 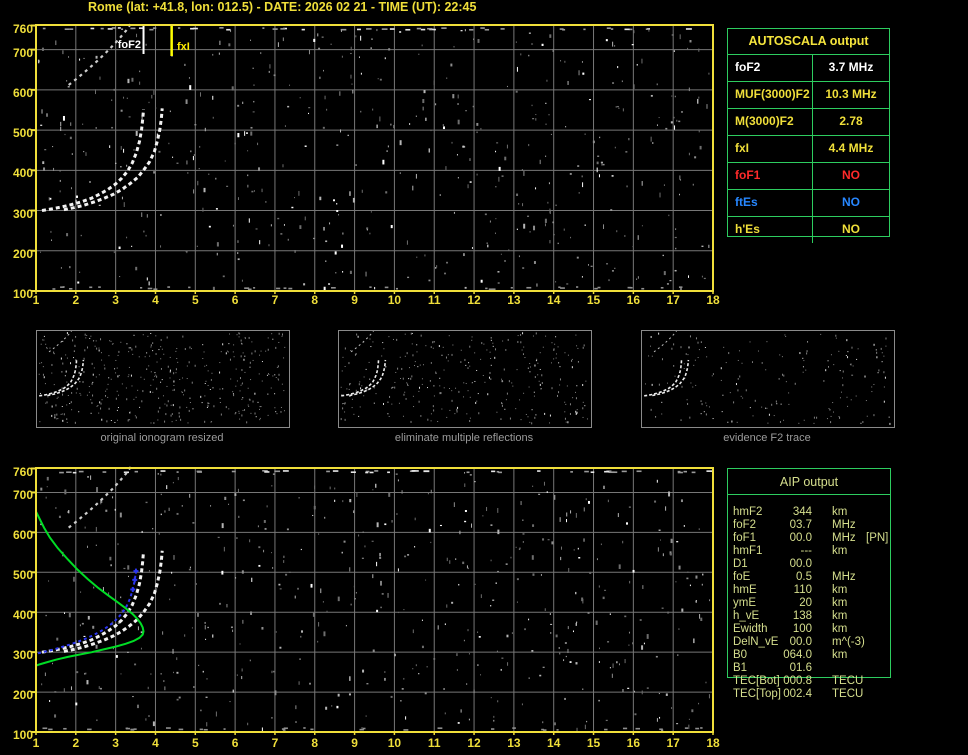 What do you see at coordinates (808, 68) in the screenshot?
I see `autoscala-row-foF2: foF2 3.7 MHz` at bounding box center [808, 68].